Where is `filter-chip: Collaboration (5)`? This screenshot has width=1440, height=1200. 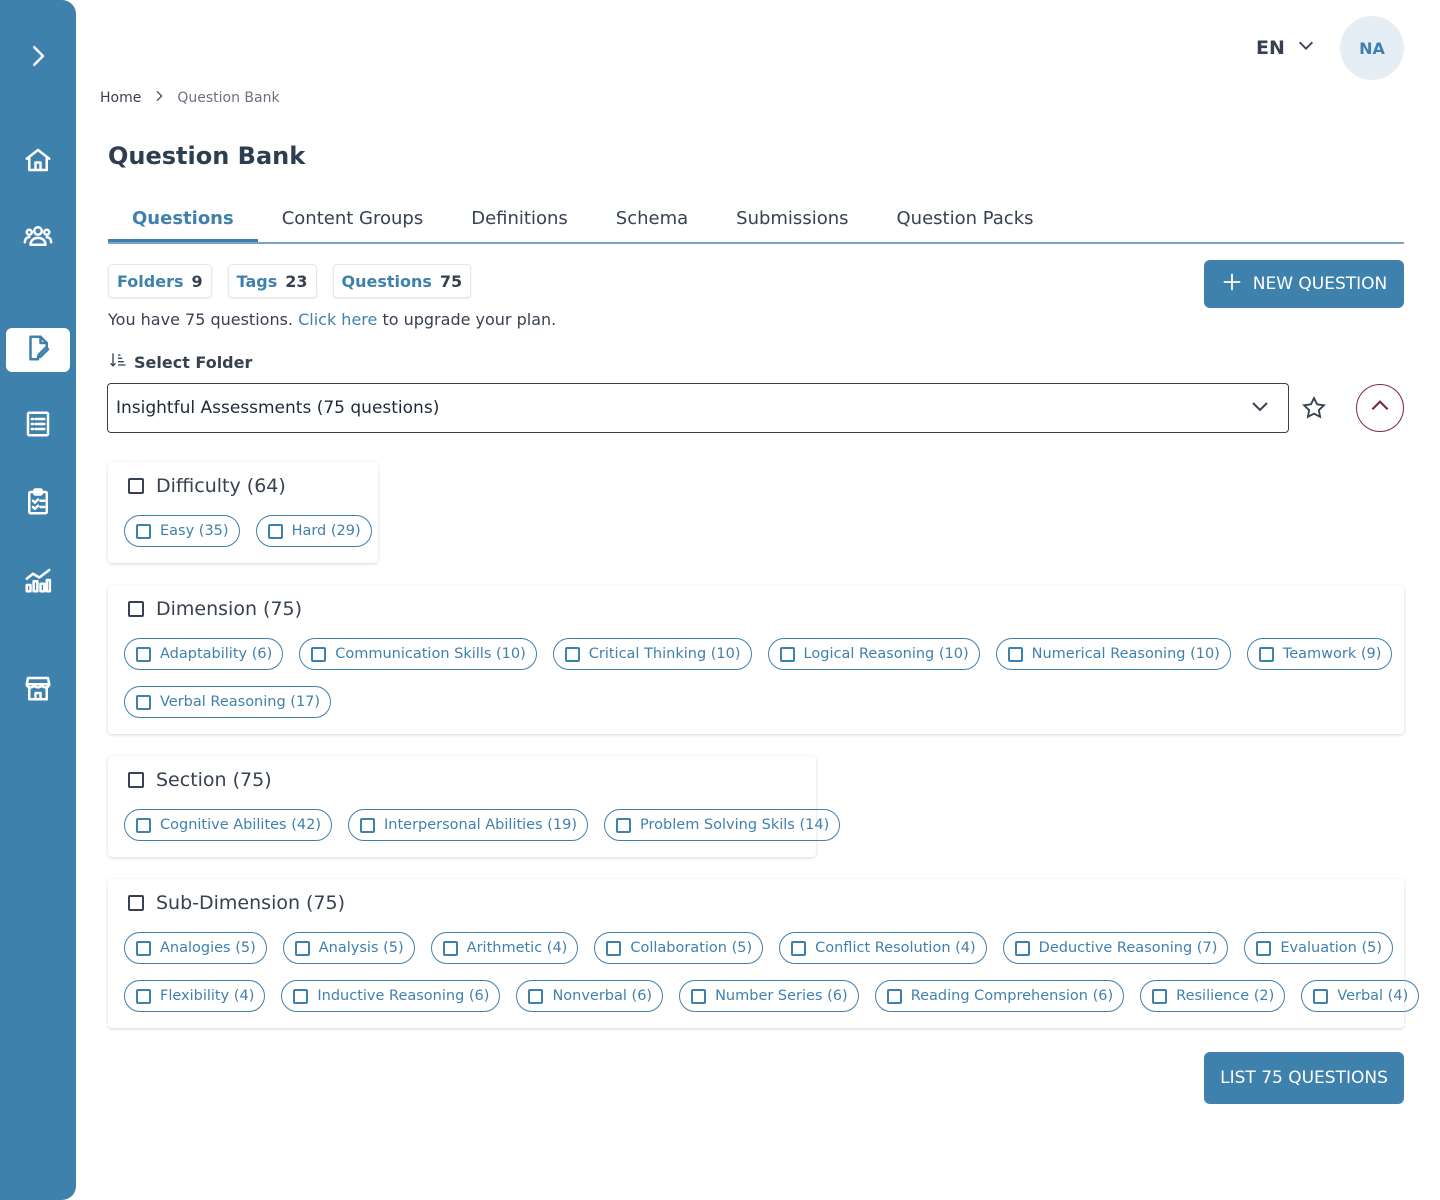 filter-chip: Collaboration (5) is located at coordinates (679, 948).